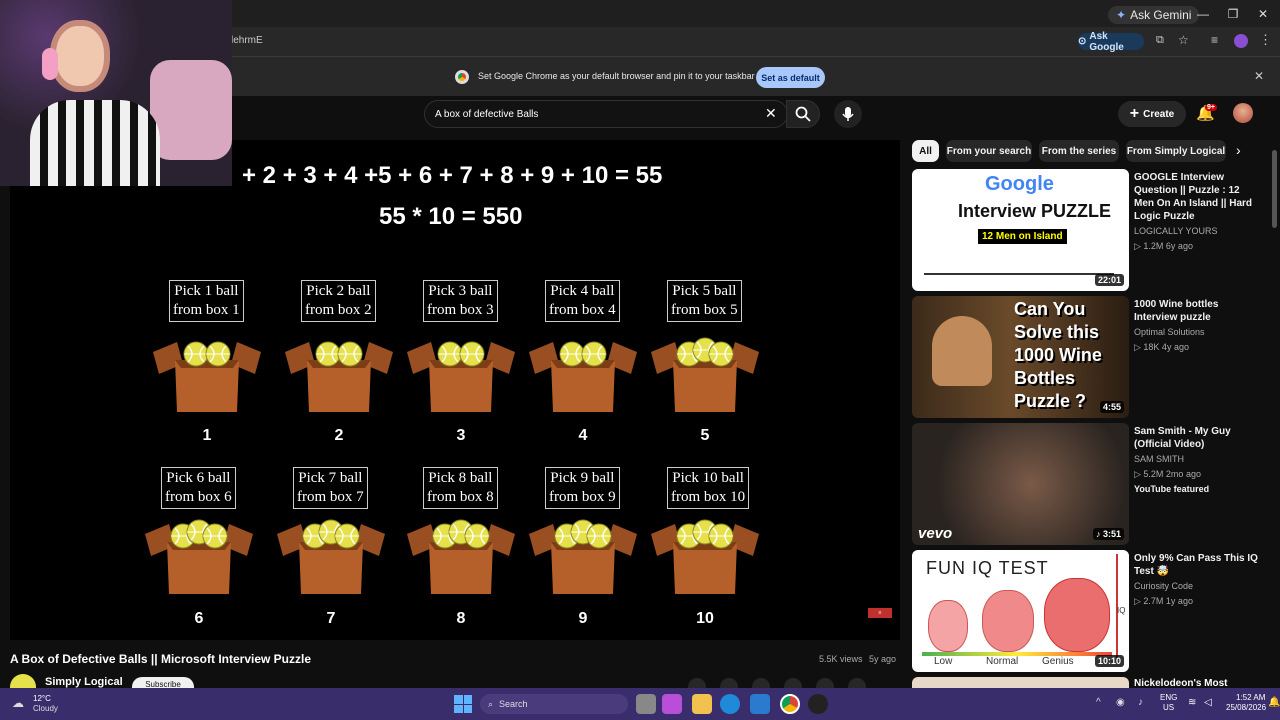 This screenshot has width=1280, height=720. What do you see at coordinates (606, 114) in the screenshot?
I see `search-input: A box of defective Balls ✕` at bounding box center [606, 114].